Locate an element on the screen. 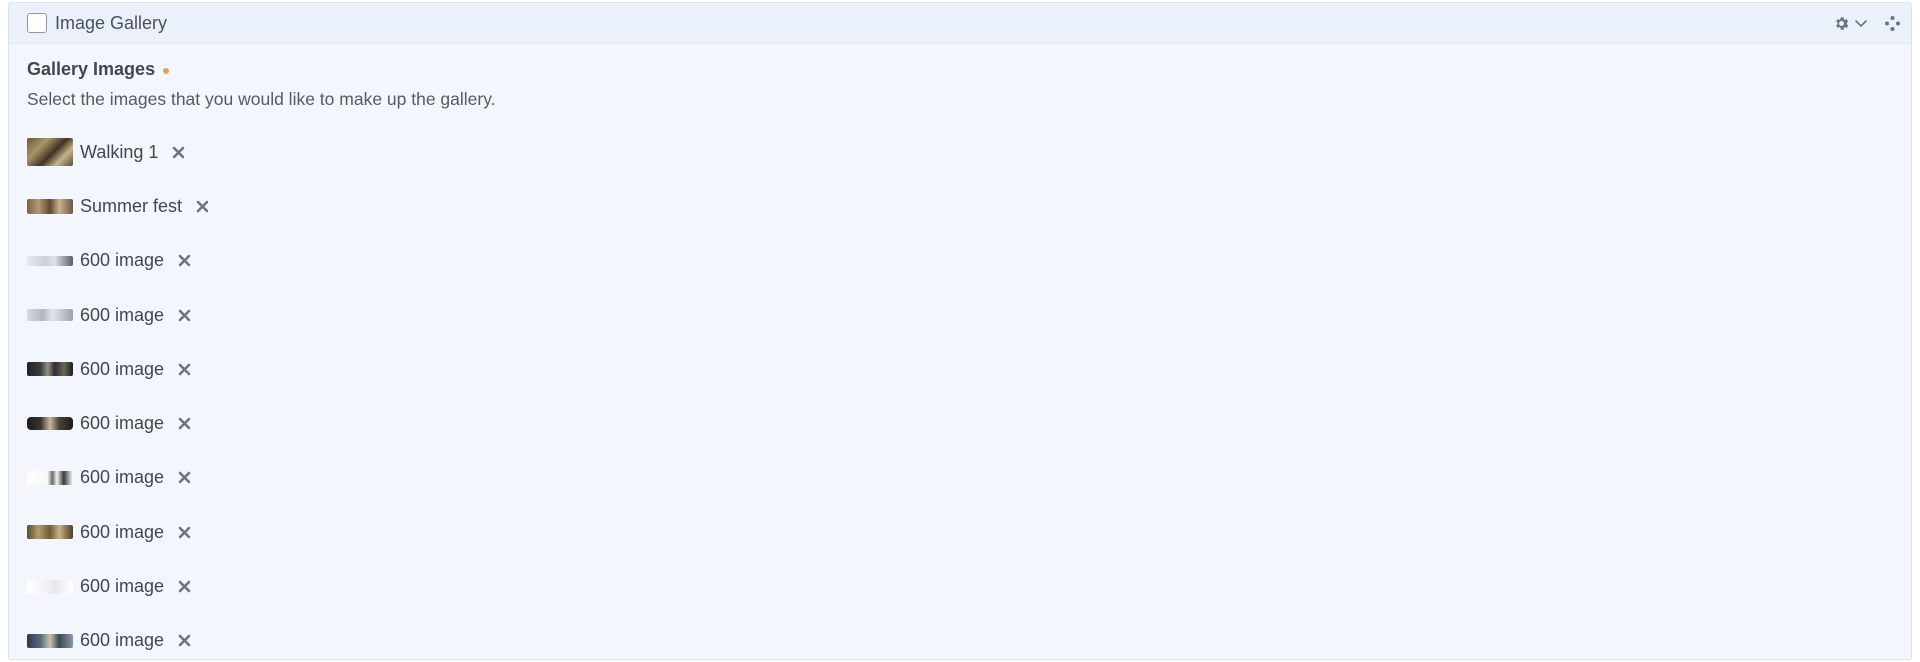 The image size is (1920, 662). chevron-down-icon is located at coordinates (1861, 23).